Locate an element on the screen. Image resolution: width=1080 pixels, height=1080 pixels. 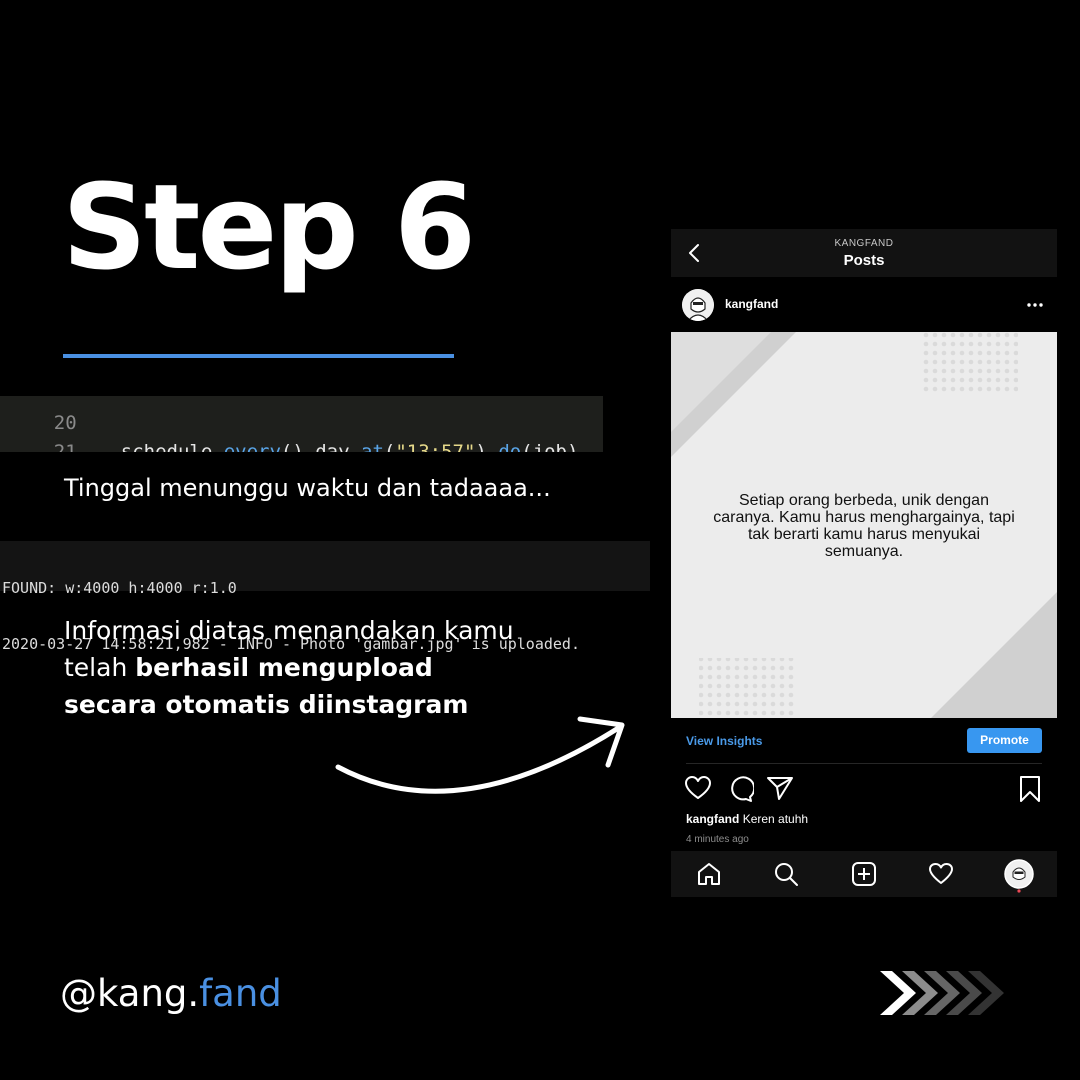
add-post-icon is located at coordinates (864, 874).